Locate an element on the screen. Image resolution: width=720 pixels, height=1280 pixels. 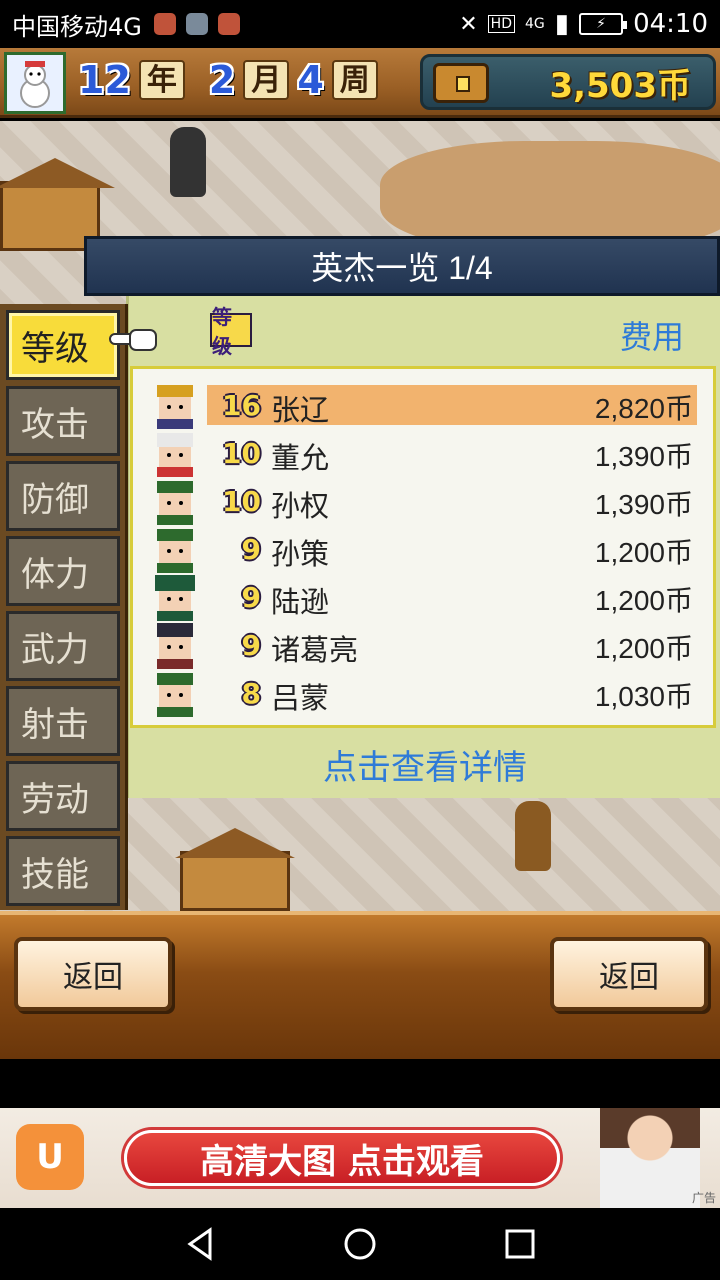
money-display: 3,503币 is located at coordinates (568, 82).